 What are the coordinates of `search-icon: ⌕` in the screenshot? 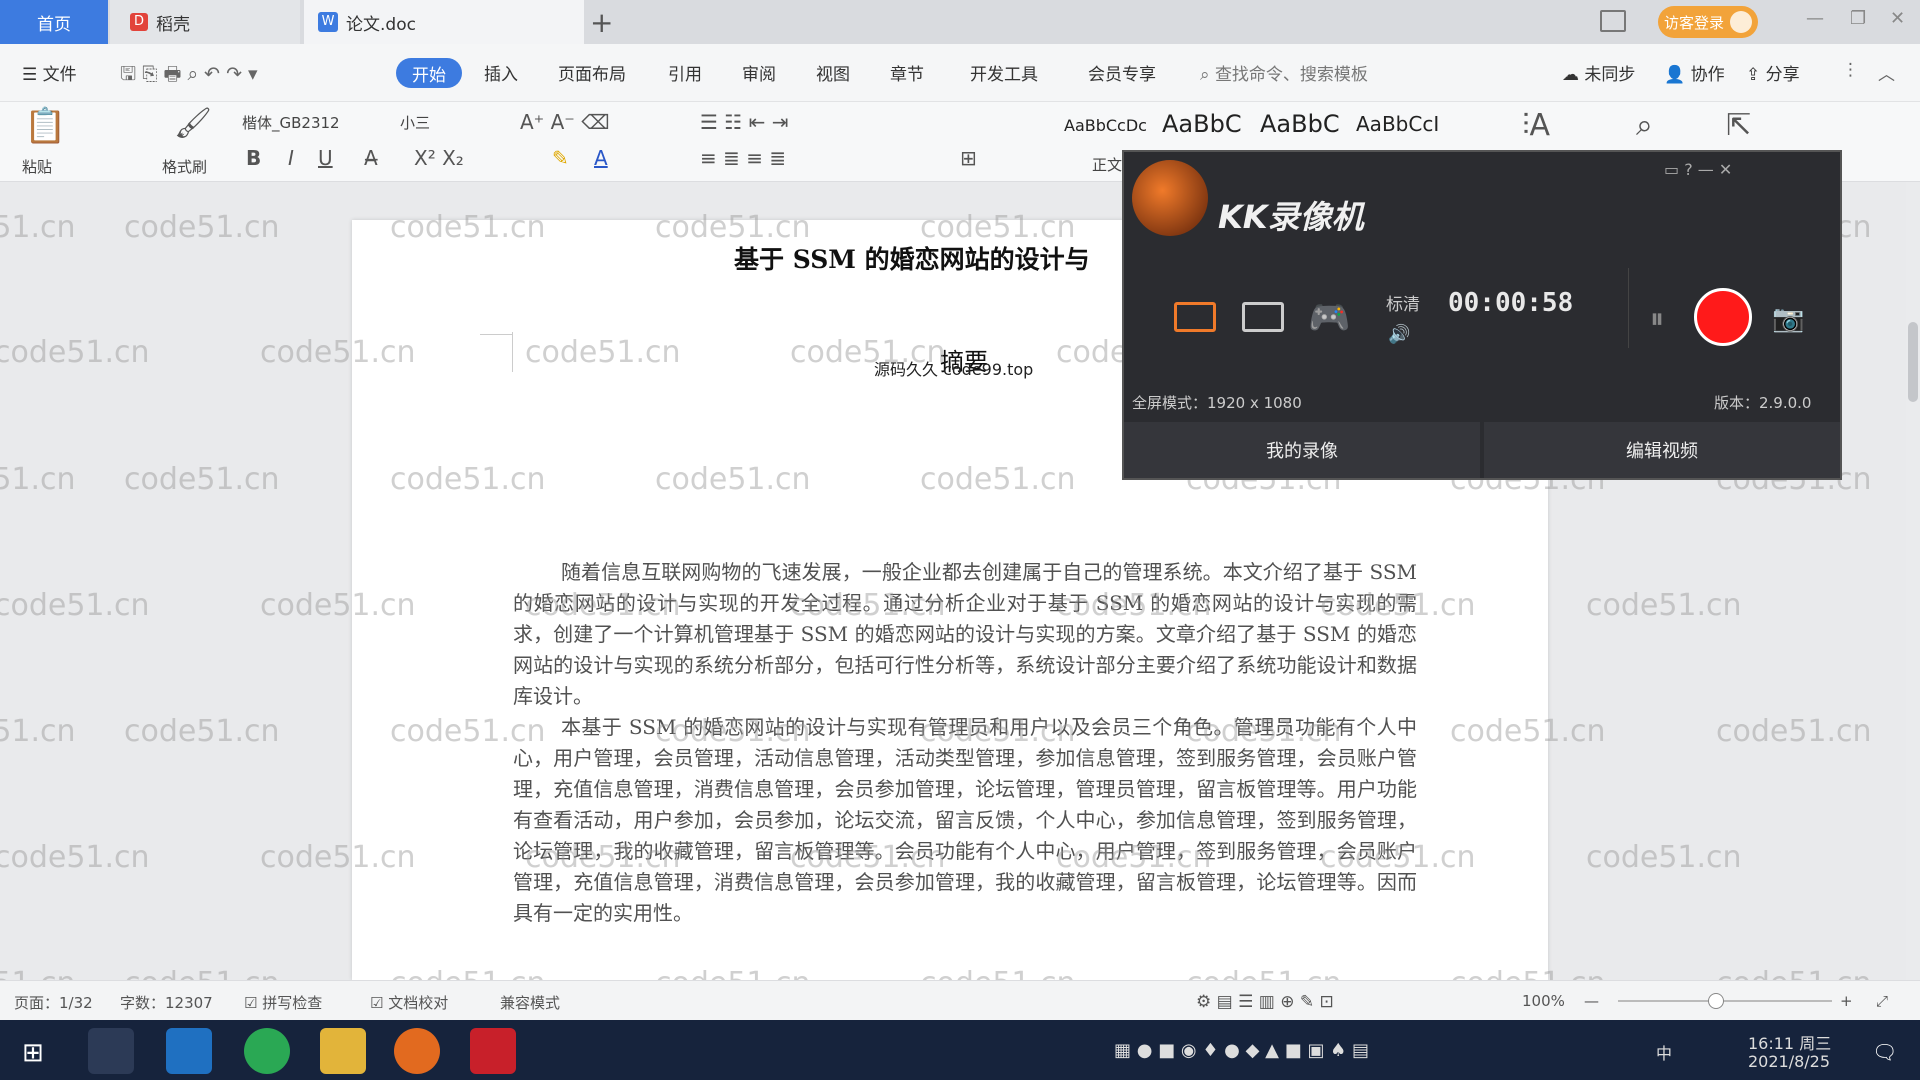 It's located at (1207, 75).